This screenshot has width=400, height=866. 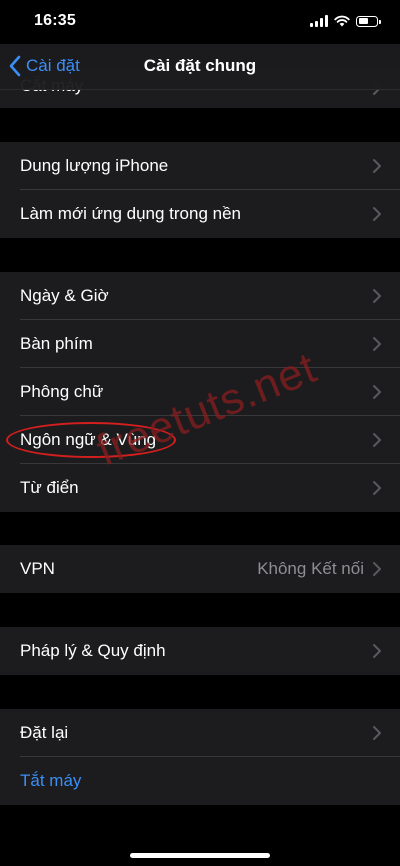 I want to click on list-item-label: Đặt lại, so click(x=44, y=732).